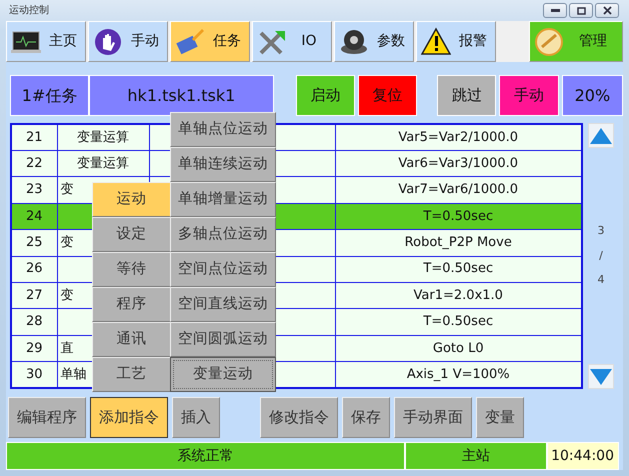 The width and height of the screenshot is (629, 476). I want to click on scroll-down-button, so click(601, 376).